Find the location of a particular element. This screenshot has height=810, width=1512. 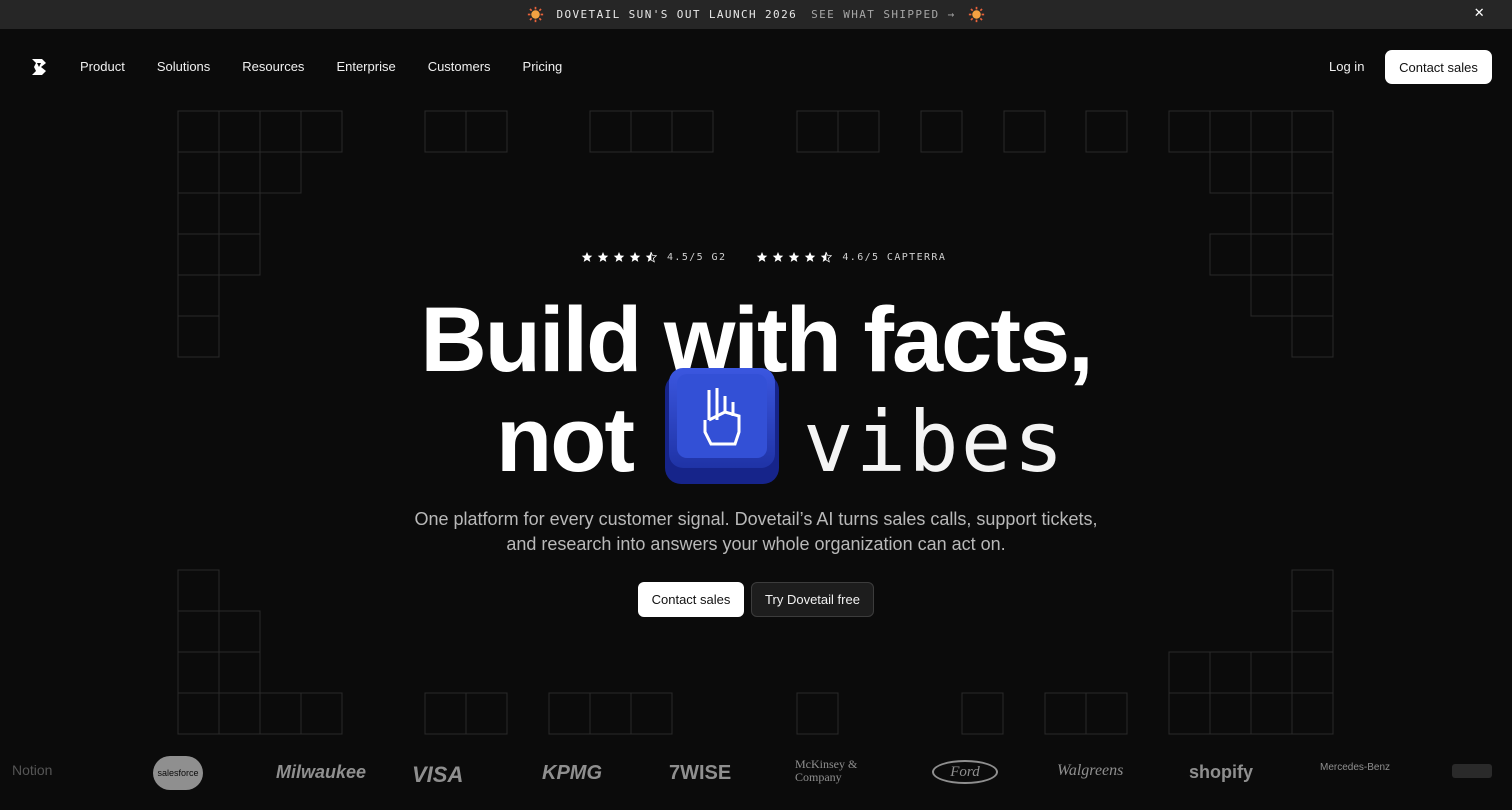

nav-item-enterprise: Enterprise is located at coordinates (365, 66).